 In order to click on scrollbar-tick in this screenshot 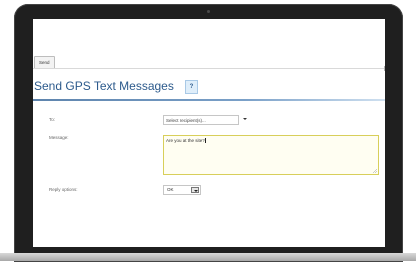, I will do `click(384, 68)`.